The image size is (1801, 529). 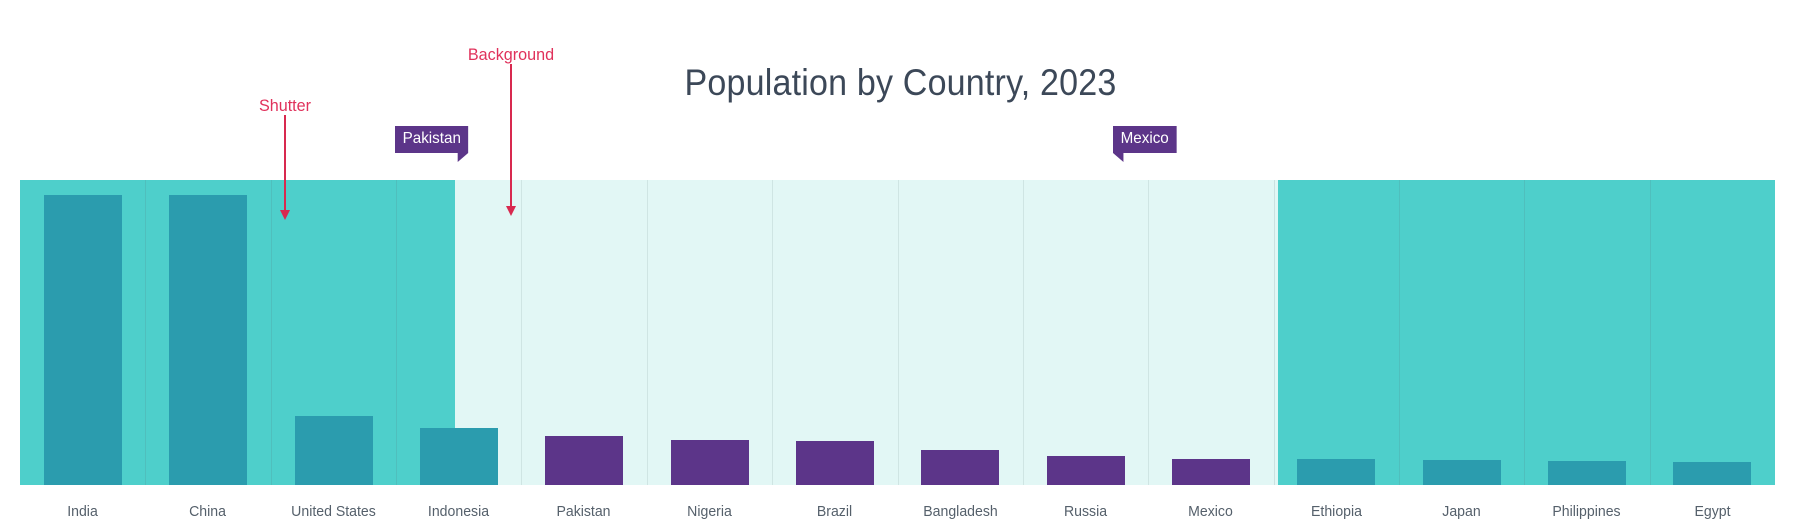 What do you see at coordinates (1211, 472) in the screenshot?
I see `bar-mexico` at bounding box center [1211, 472].